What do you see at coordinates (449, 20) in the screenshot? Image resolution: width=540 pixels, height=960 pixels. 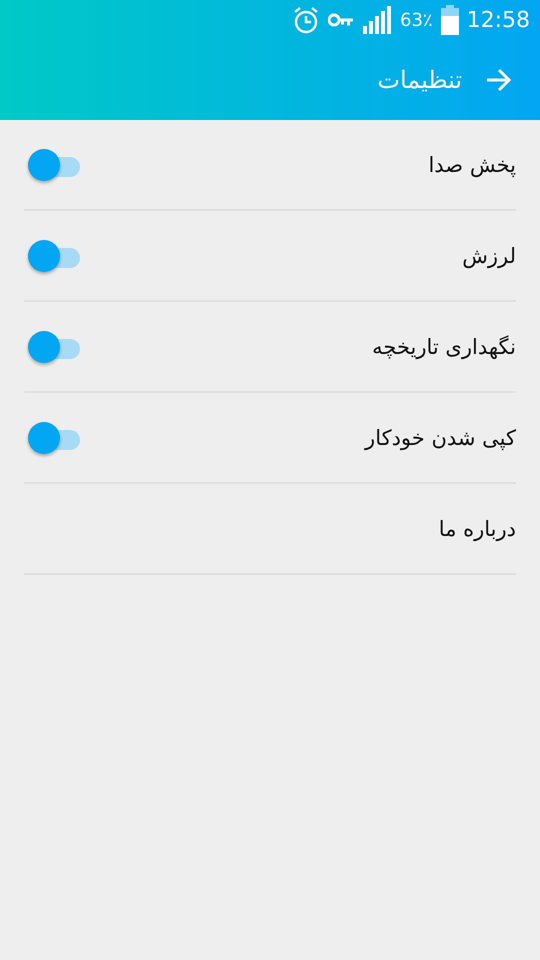 I see `battery-icon` at bounding box center [449, 20].